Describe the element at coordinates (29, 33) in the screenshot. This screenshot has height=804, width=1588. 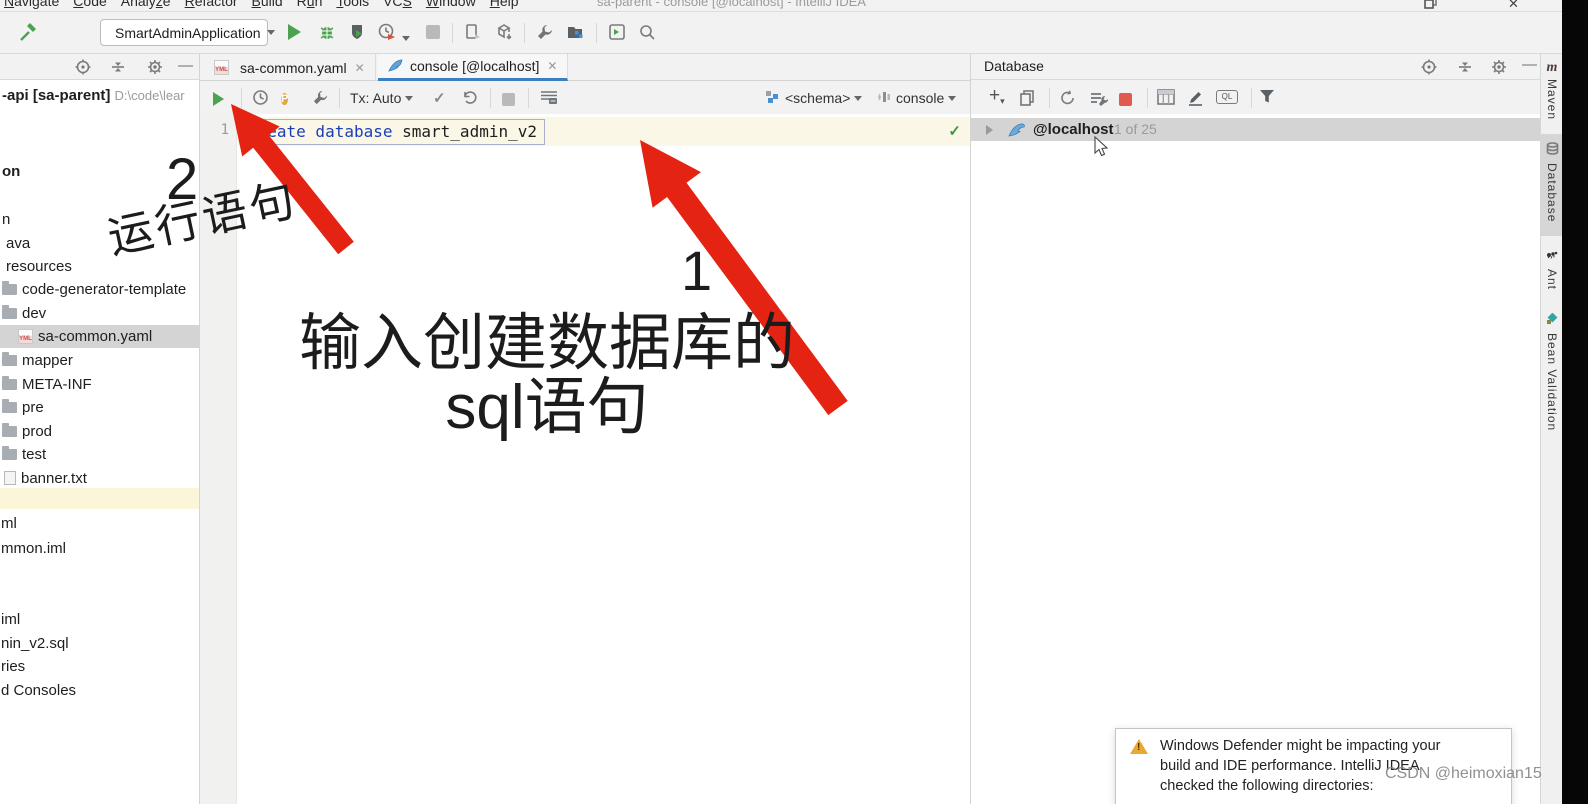
I see `build-hammer-icon` at that location.